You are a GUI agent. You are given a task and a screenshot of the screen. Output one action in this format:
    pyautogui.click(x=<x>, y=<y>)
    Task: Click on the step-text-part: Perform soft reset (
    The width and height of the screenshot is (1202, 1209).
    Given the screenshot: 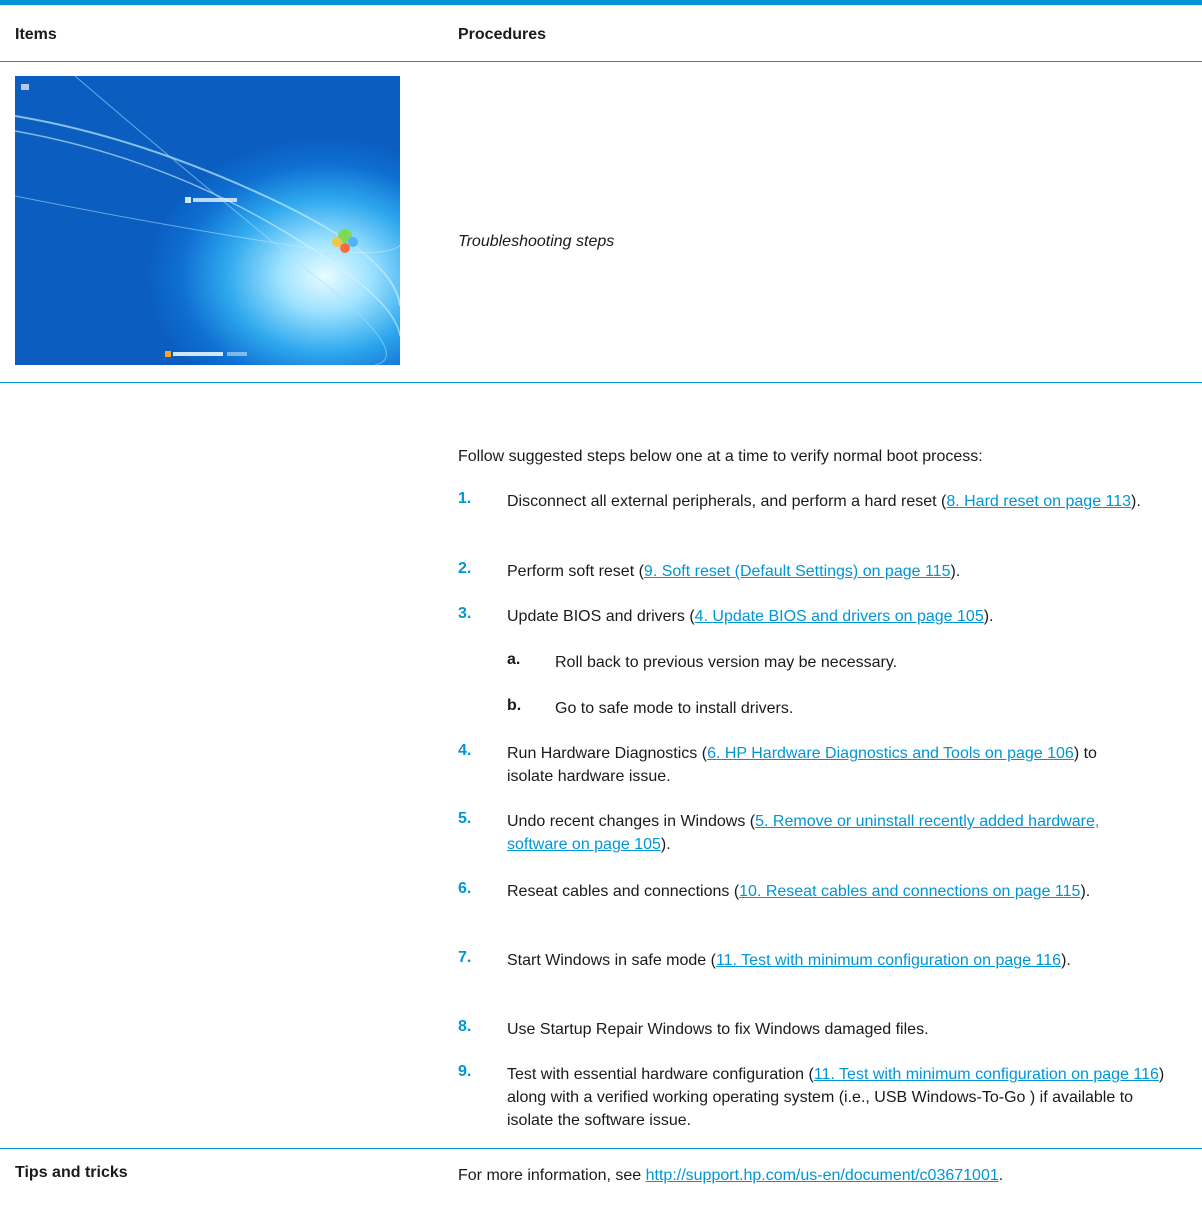 What is the action you would take?
    pyautogui.click(x=575, y=571)
    